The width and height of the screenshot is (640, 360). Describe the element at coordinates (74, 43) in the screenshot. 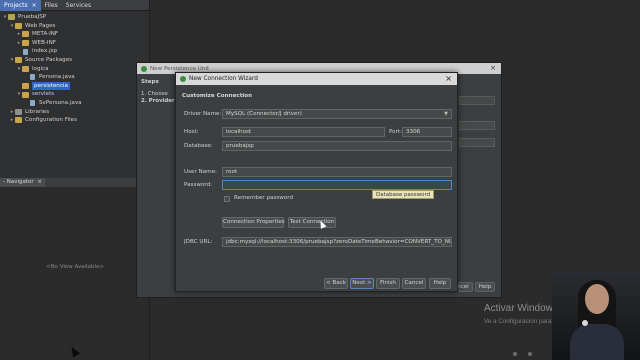

I see `tree-node: ▸ WEB-INF` at that location.